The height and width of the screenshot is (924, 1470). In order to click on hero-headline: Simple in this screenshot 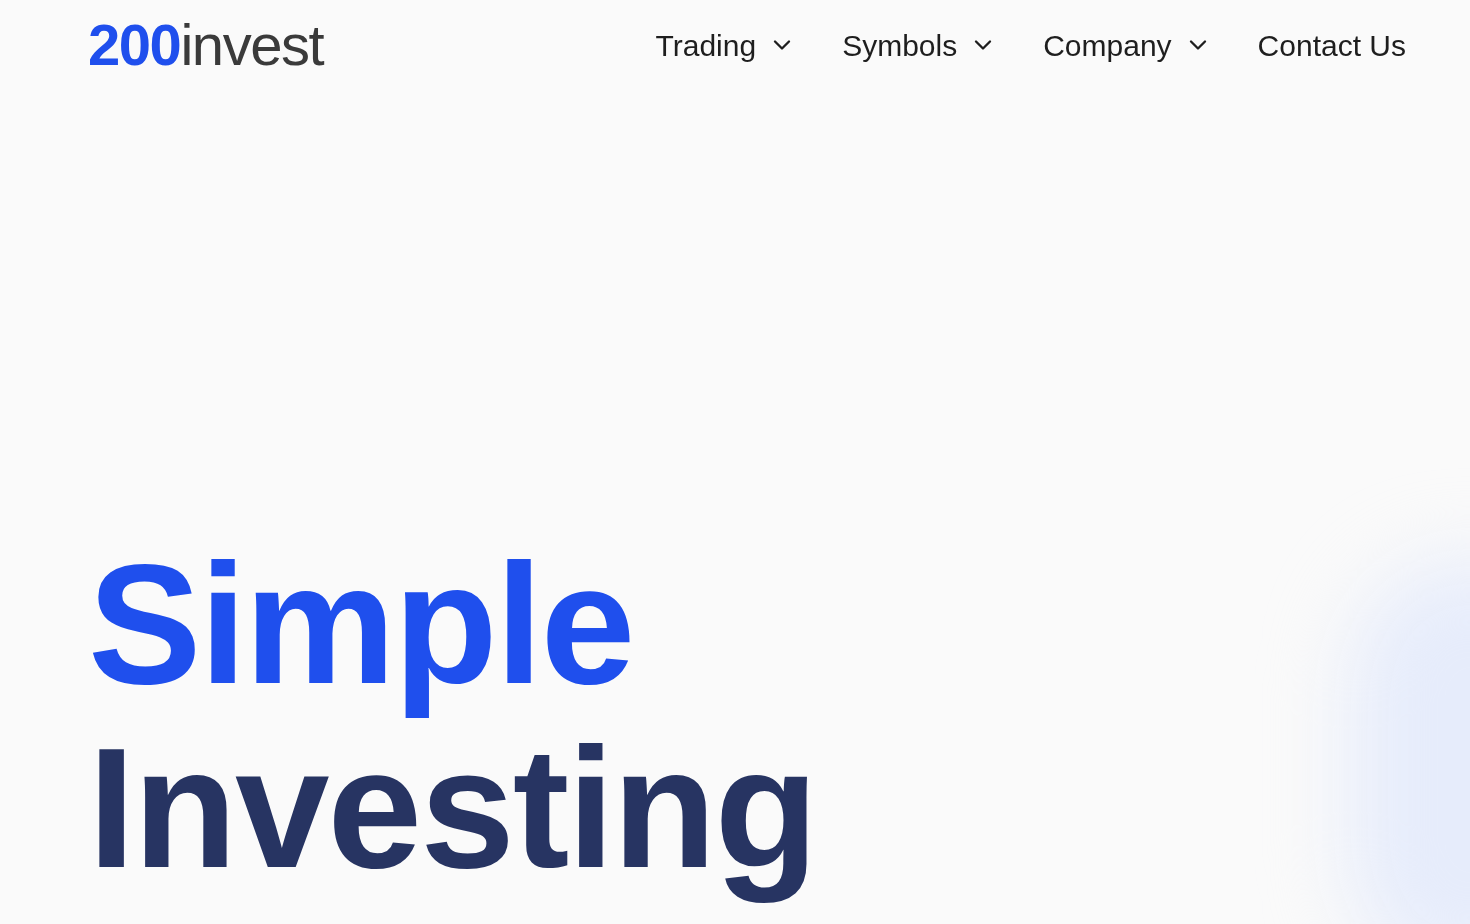, I will do `click(361, 624)`.